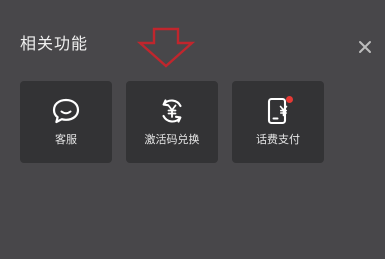  What do you see at coordinates (66, 111) in the screenshot?
I see `chat-bubble-icon` at bounding box center [66, 111].